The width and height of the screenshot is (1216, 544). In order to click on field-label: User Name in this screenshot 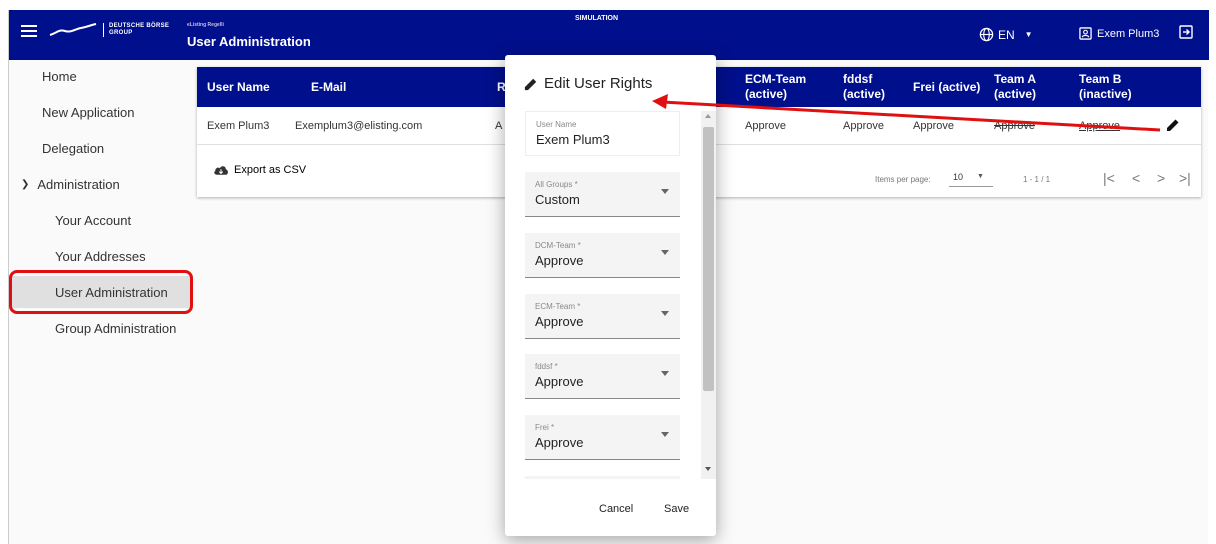, I will do `click(556, 124)`.